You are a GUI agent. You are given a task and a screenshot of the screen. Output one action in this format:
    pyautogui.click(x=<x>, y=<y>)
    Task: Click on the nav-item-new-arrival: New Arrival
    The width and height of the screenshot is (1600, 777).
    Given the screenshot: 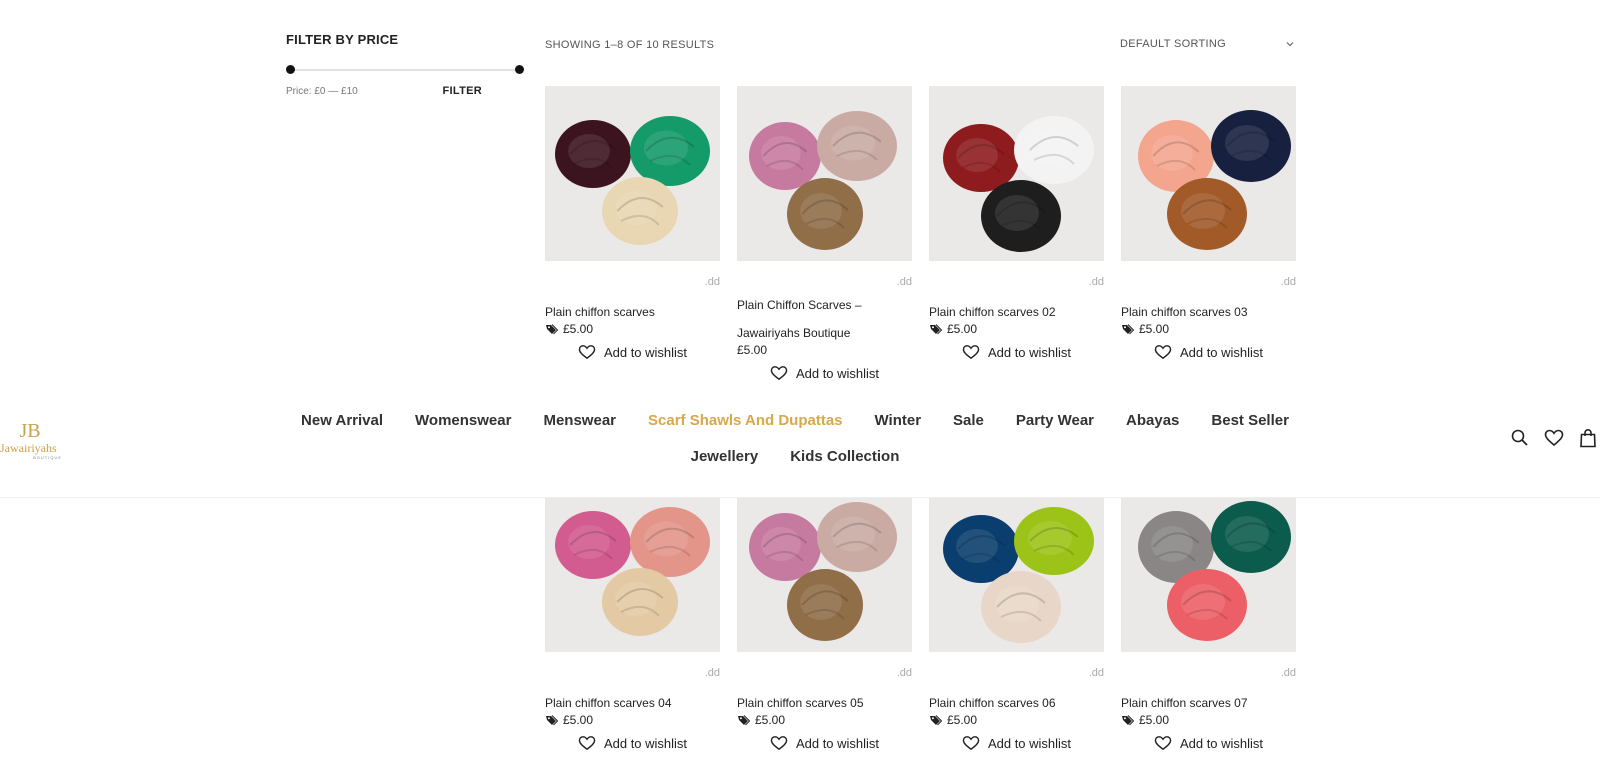 What is the action you would take?
    pyautogui.click(x=342, y=421)
    